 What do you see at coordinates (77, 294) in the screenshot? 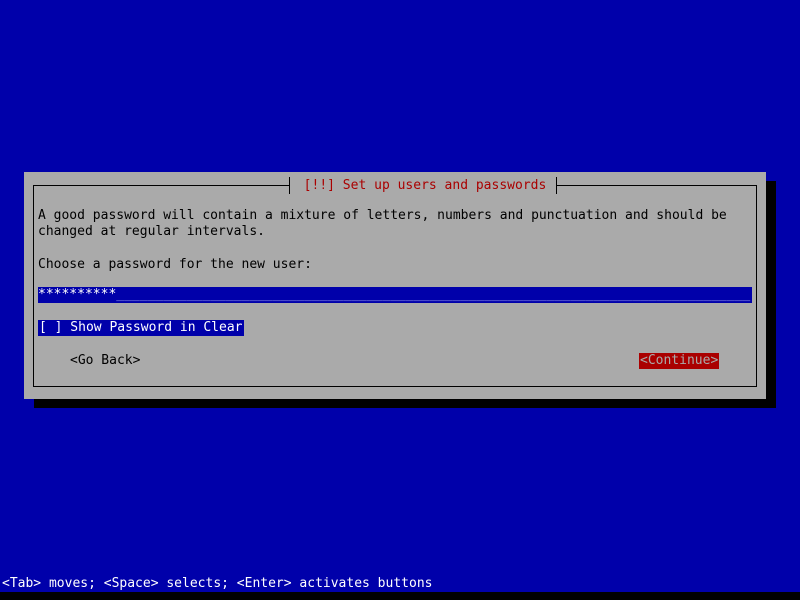
I see `password-masked-value: **********` at bounding box center [77, 294].